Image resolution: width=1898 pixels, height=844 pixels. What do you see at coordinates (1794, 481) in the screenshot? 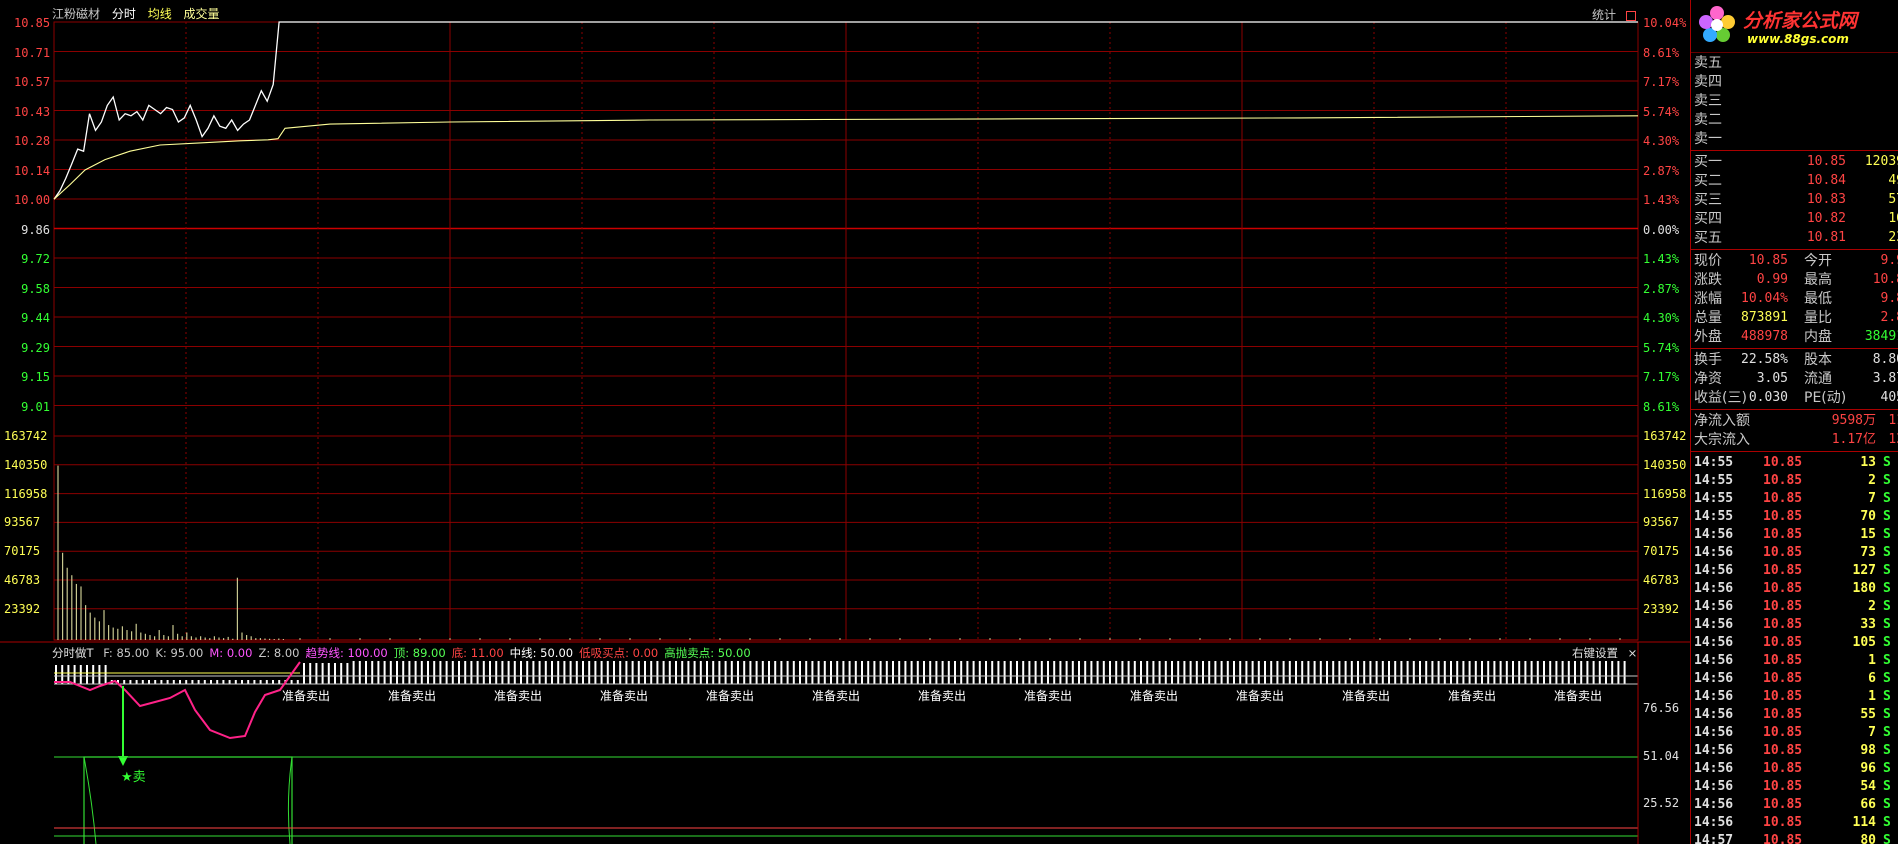
I see `tick-row: 14:55 10.85 2 S` at bounding box center [1794, 481].